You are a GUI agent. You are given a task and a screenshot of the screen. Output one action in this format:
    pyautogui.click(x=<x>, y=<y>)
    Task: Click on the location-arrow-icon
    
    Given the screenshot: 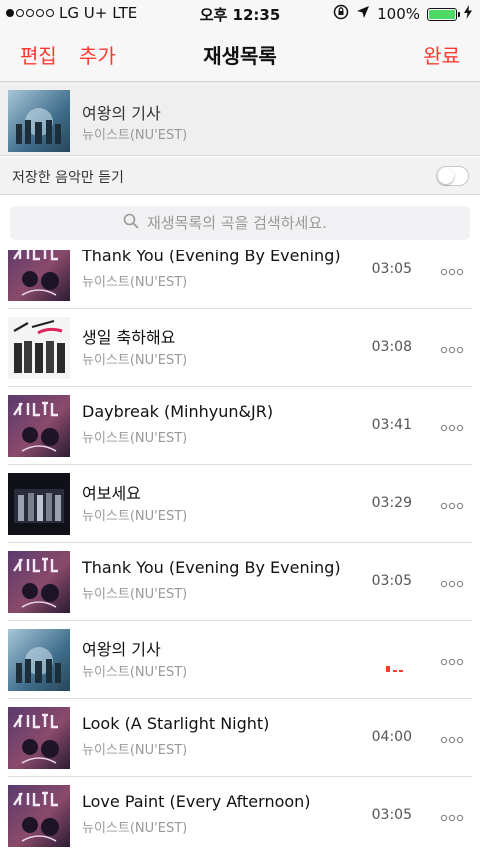 What is the action you would take?
    pyautogui.click(x=363, y=14)
    